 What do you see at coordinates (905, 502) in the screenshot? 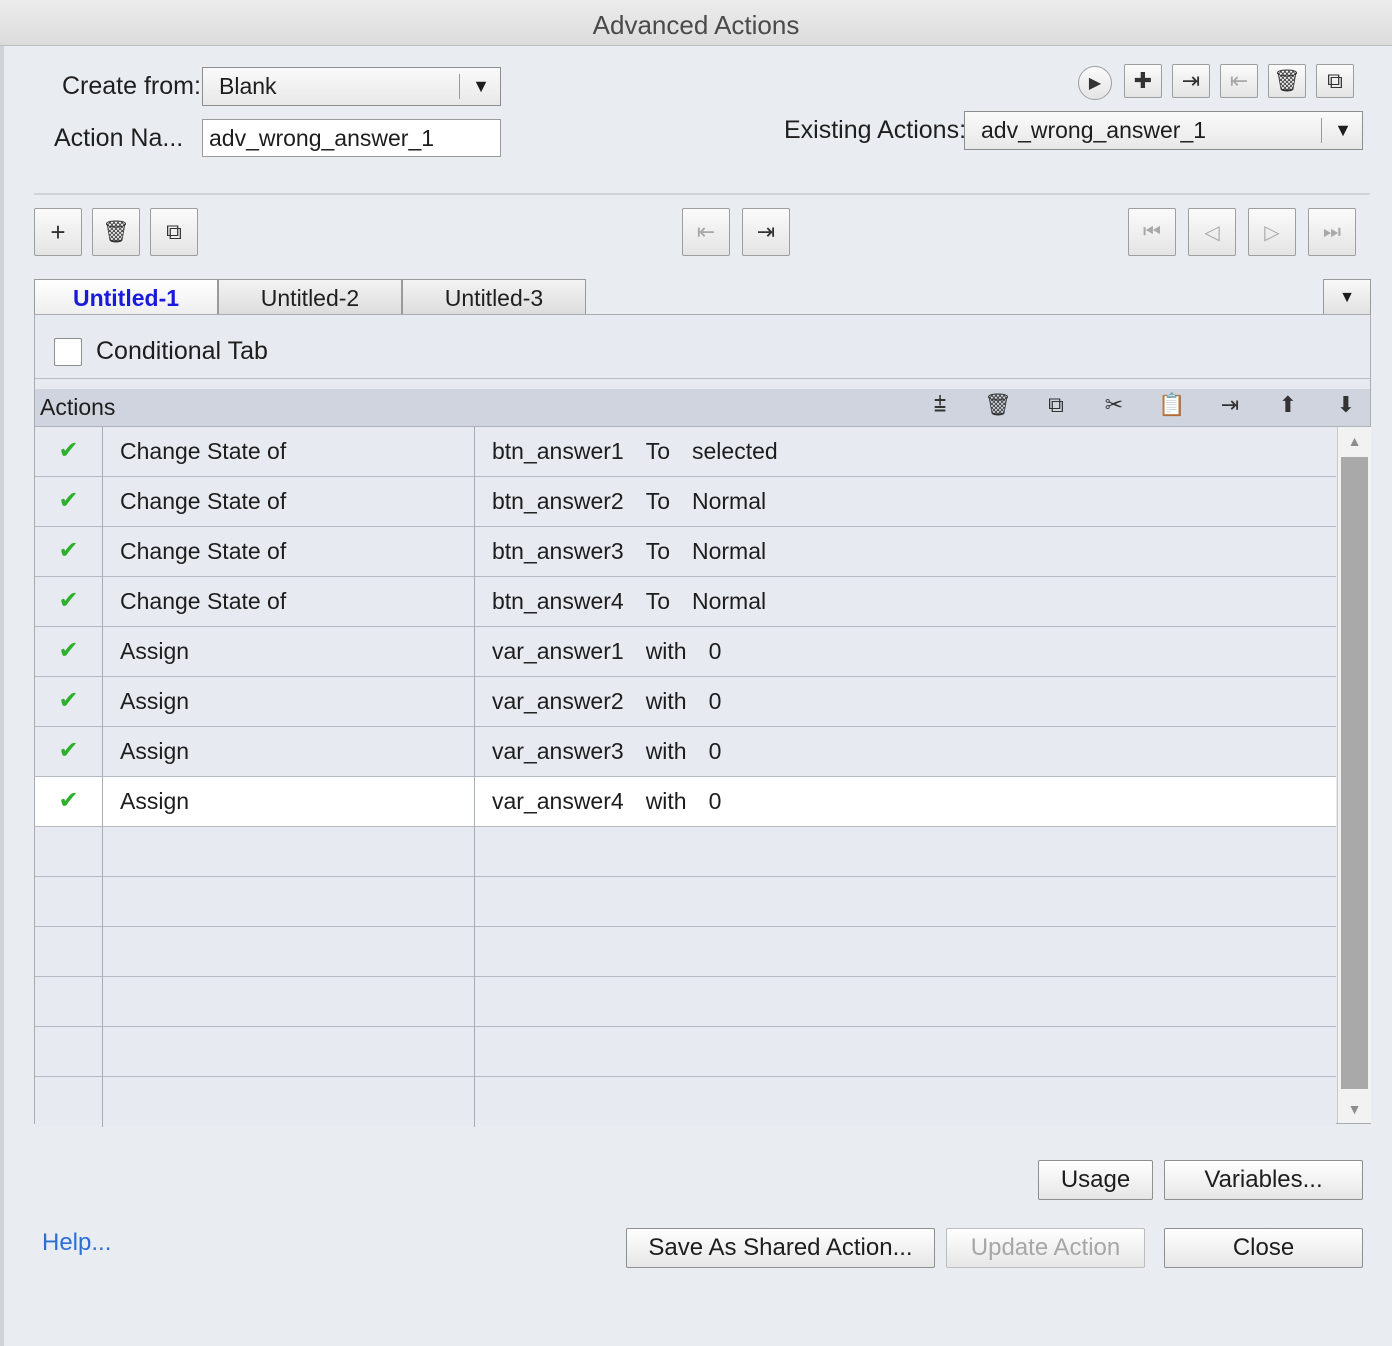
I see `params-cell: btn_answer2 To Normal` at bounding box center [905, 502].